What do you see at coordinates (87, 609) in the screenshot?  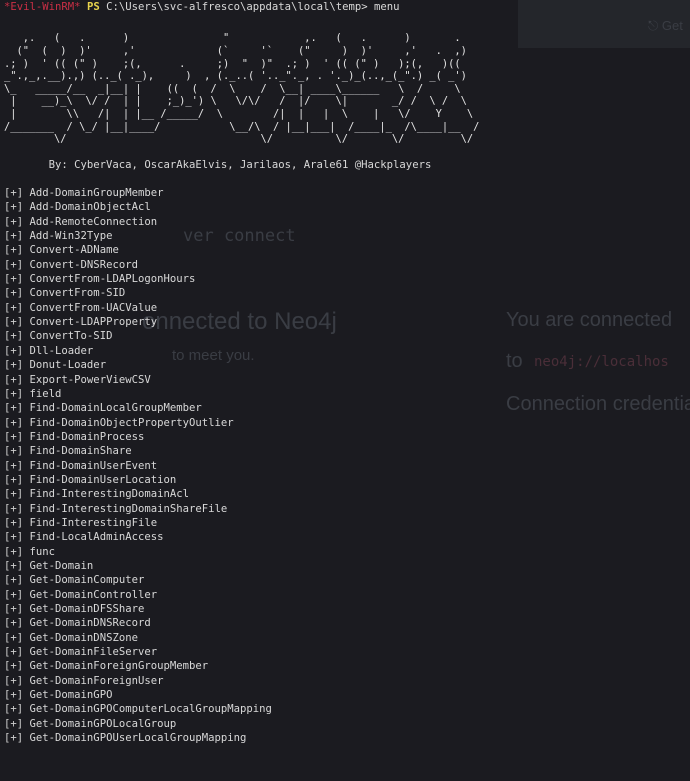 I see `menu-item-label: Get-DomainDFSShare` at bounding box center [87, 609].